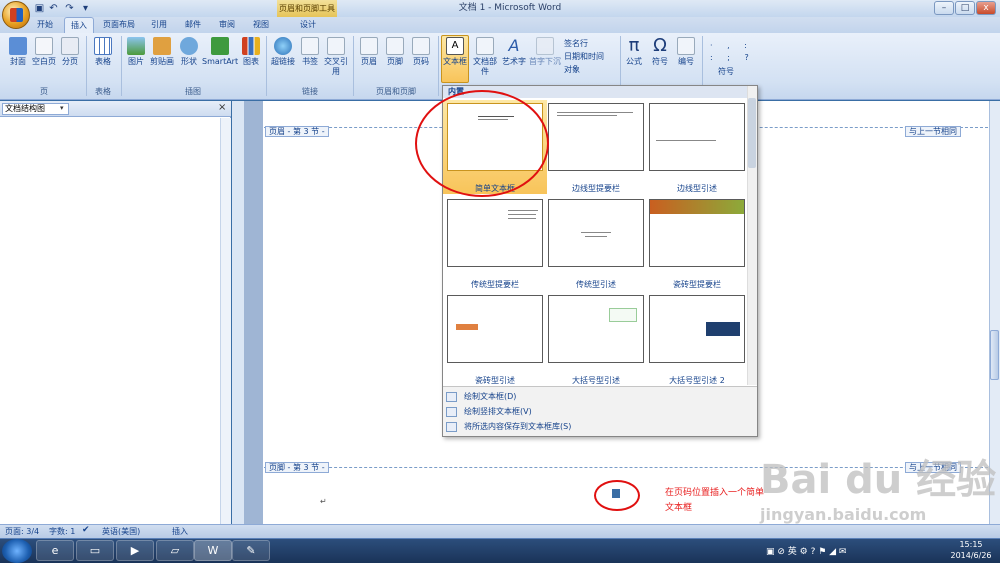  Describe the element at coordinates (421, 46) in the screenshot. I see `page-number-icon` at that location.